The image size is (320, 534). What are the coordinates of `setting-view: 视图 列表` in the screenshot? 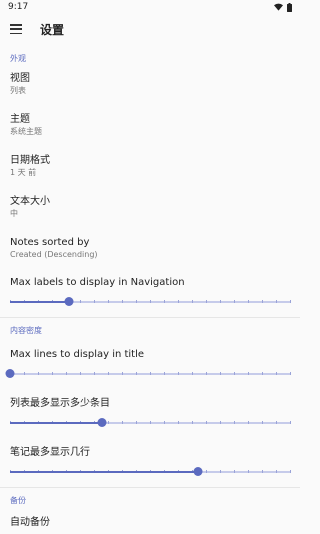 It's located at (150, 92).